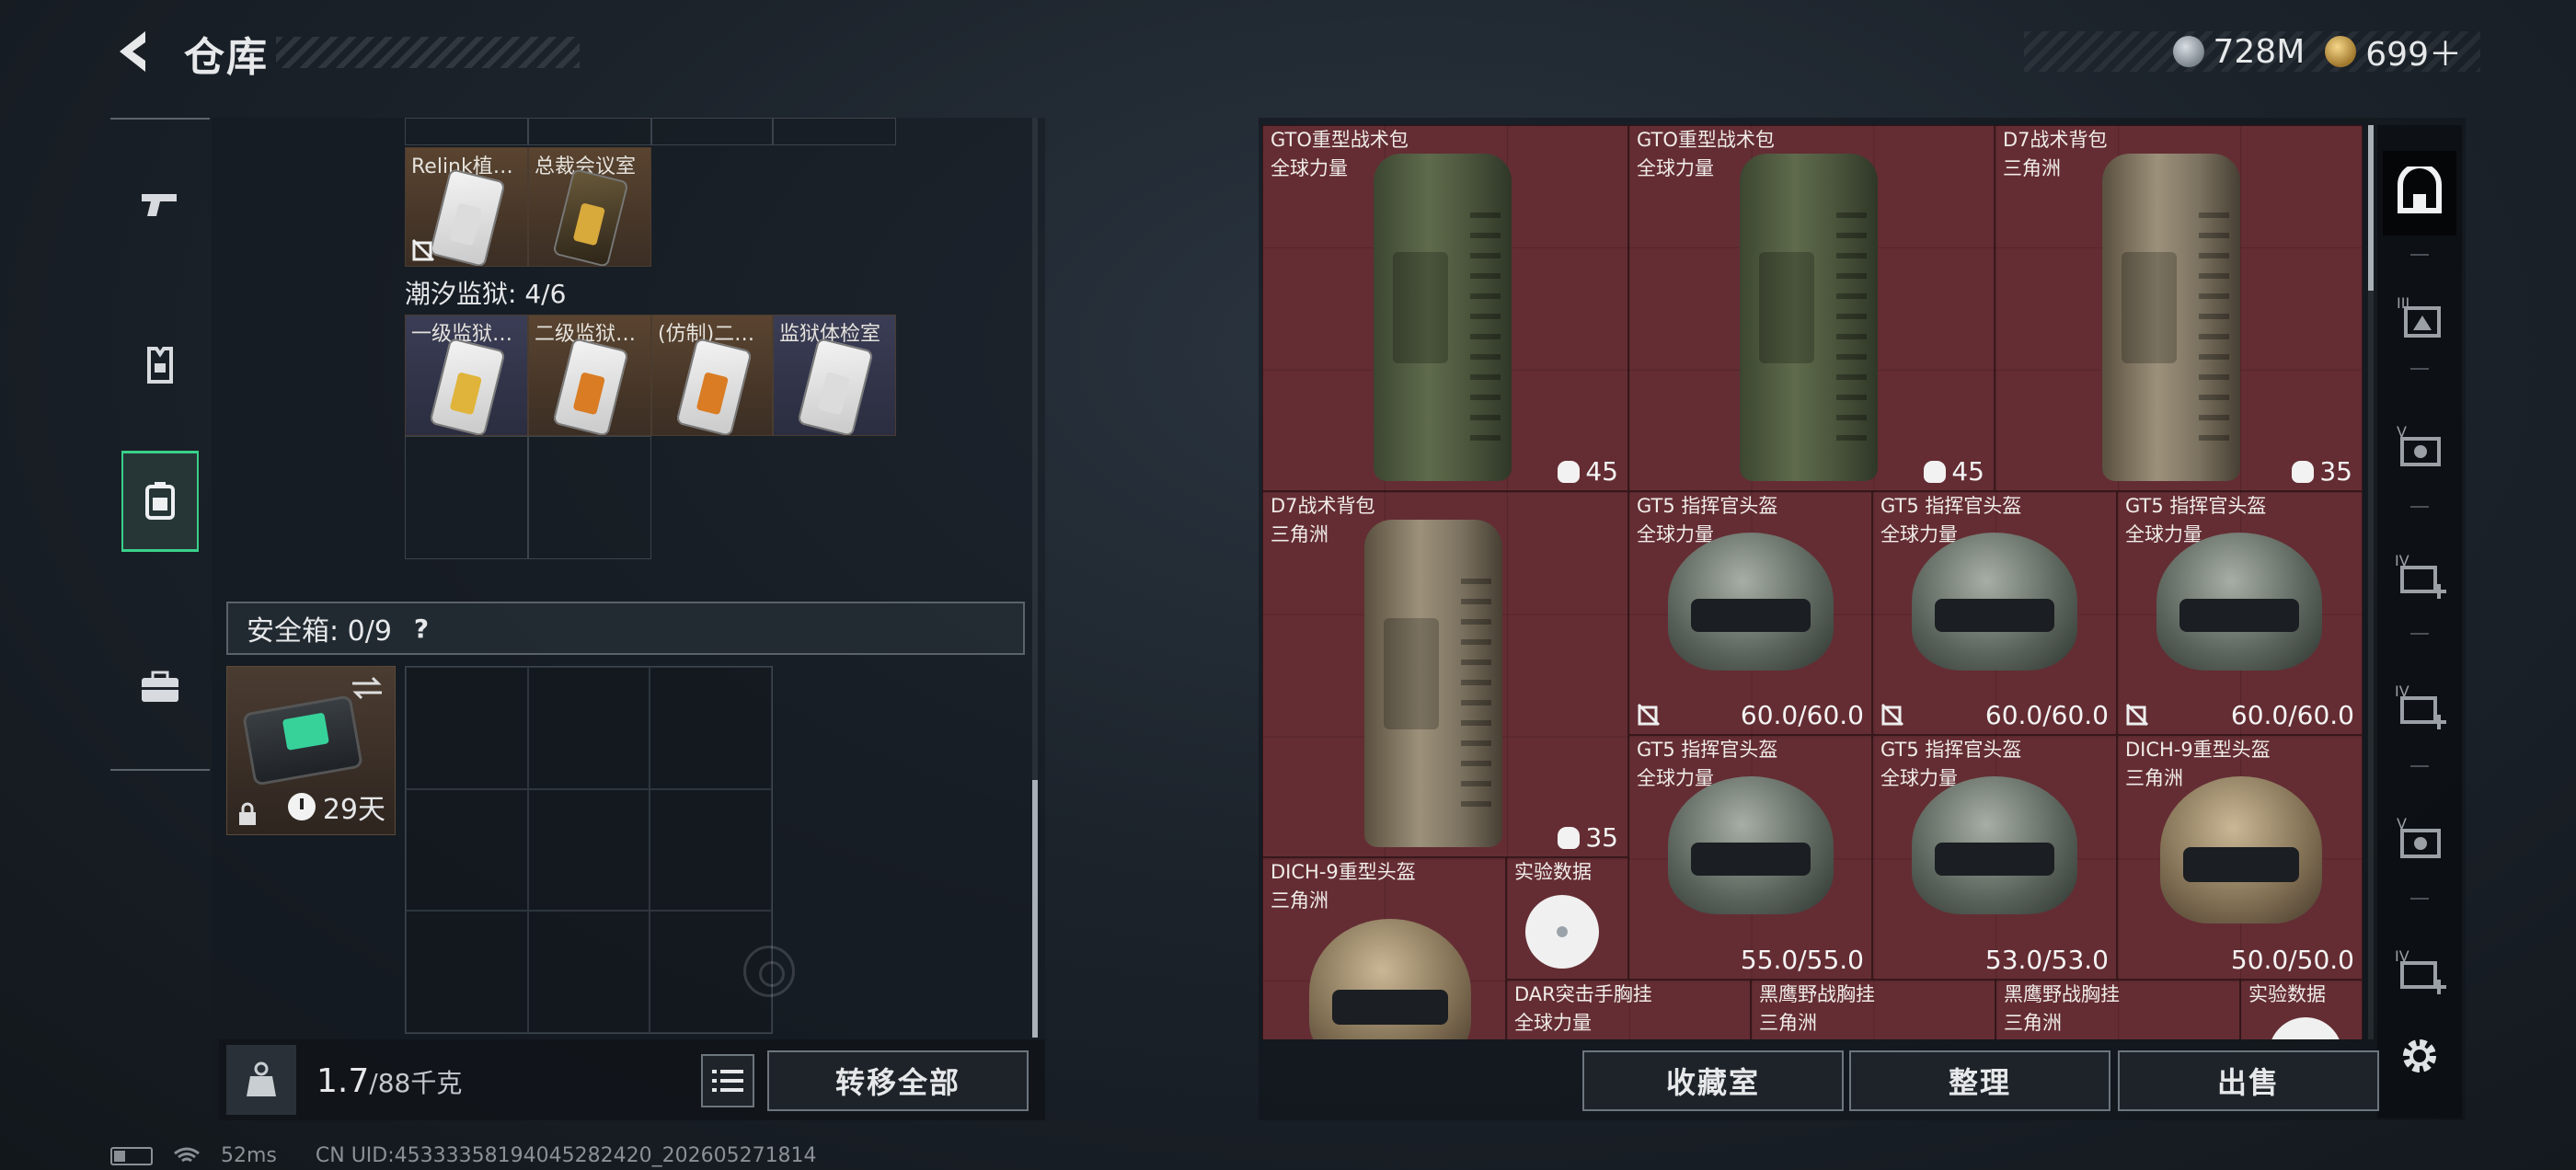 This screenshot has height=1170, width=2576. What do you see at coordinates (2292, 715) in the screenshot?
I see `durability-label: 60.0/60.0` at bounding box center [2292, 715].